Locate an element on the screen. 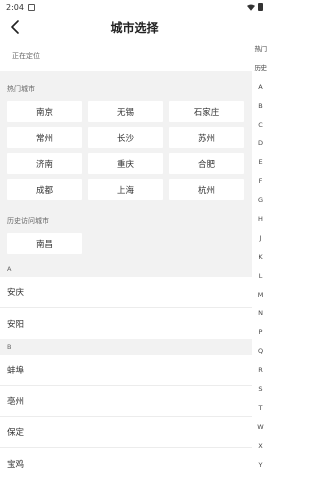 The image size is (320, 480). notification-icon is located at coordinates (31, 7).